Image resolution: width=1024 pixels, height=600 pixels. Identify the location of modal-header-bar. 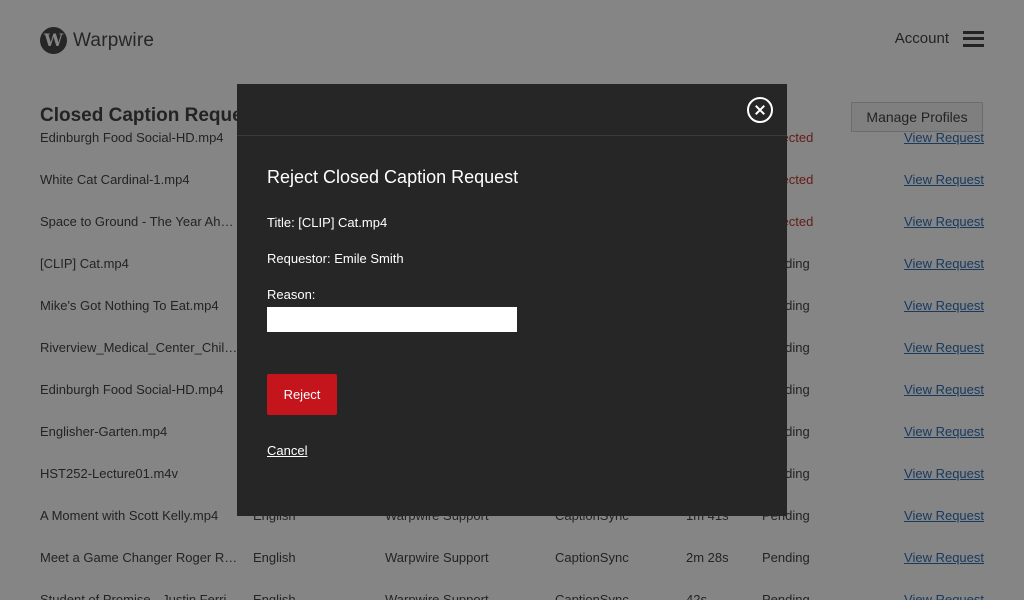
(512, 110).